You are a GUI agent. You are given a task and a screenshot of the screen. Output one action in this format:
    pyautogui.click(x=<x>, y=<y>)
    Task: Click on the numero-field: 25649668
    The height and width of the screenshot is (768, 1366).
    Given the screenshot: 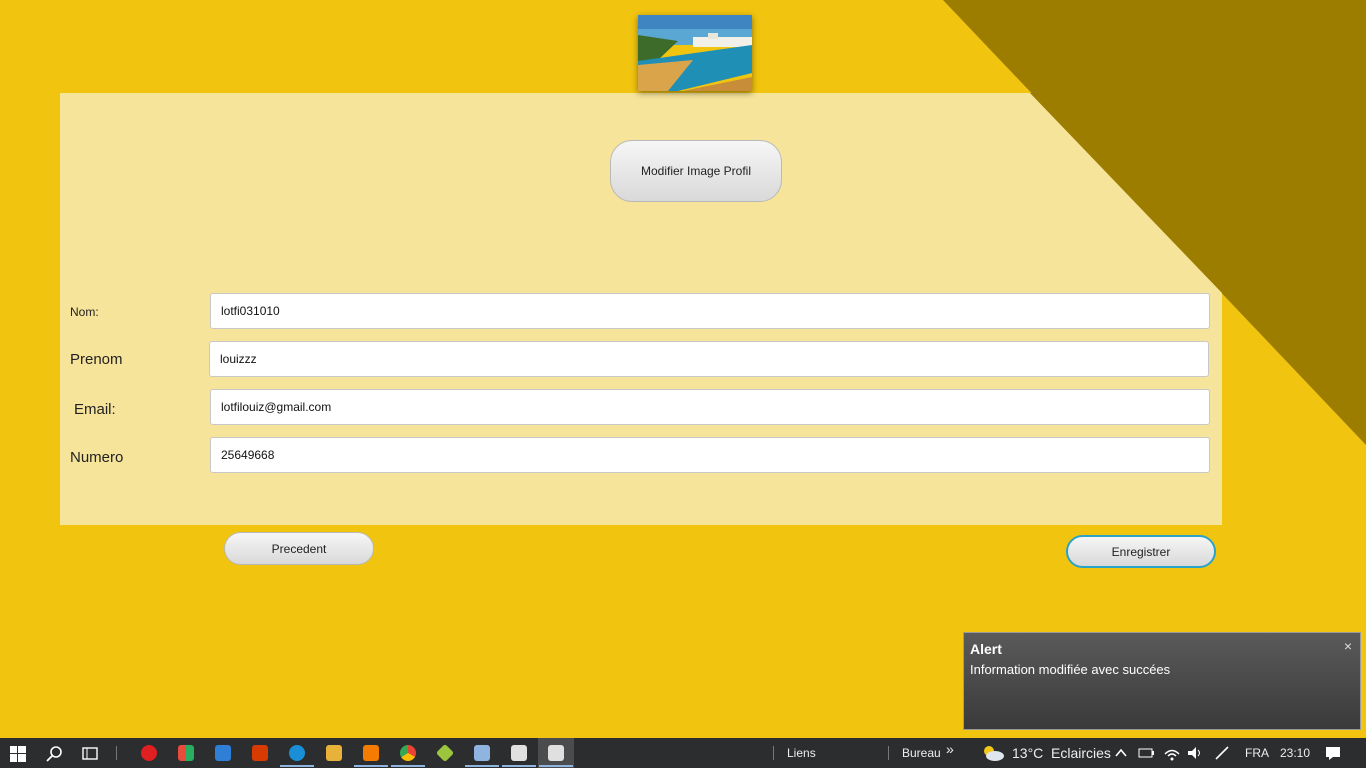 What is the action you would take?
    pyautogui.click(x=710, y=455)
    